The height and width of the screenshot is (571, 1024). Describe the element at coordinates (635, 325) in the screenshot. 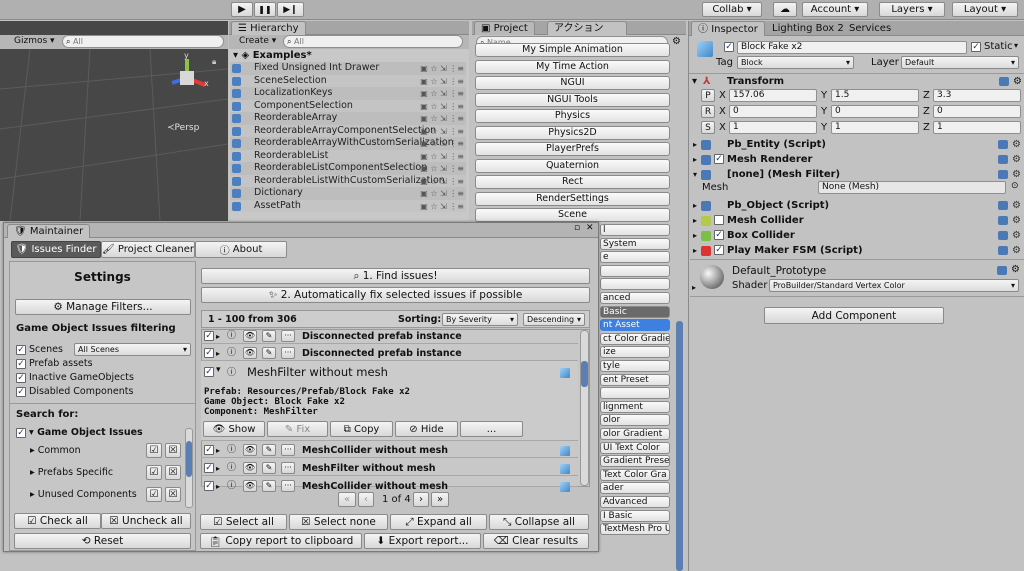

I see `action-button: nt Asset` at that location.